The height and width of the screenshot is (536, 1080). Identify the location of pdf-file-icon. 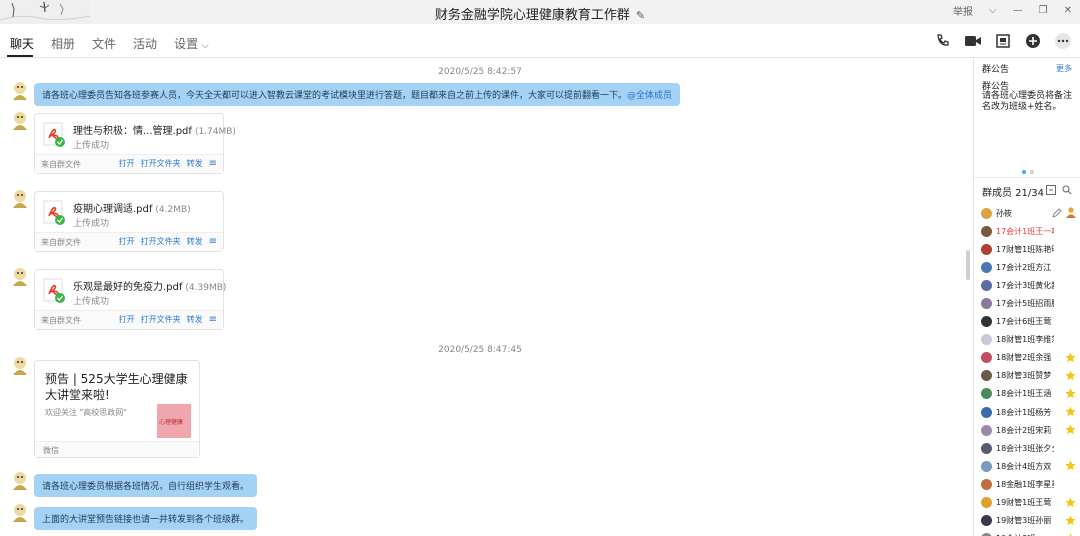
(55, 135).